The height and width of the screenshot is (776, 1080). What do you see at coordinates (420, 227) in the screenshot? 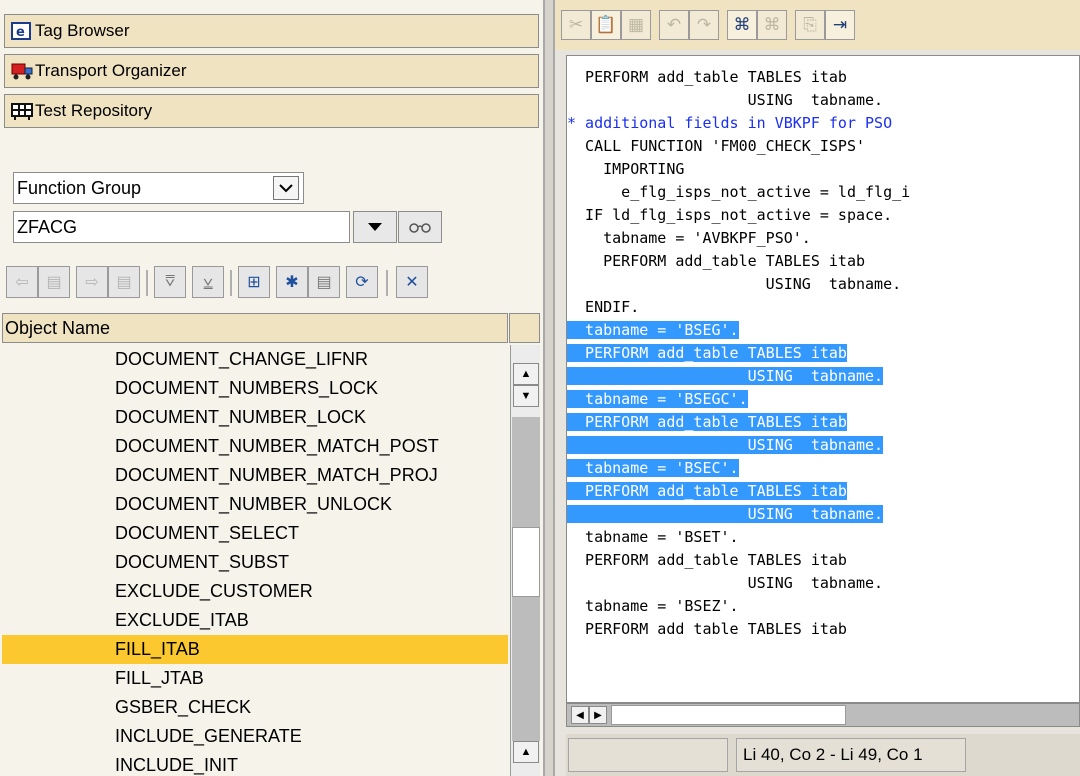
I see `display-button` at bounding box center [420, 227].